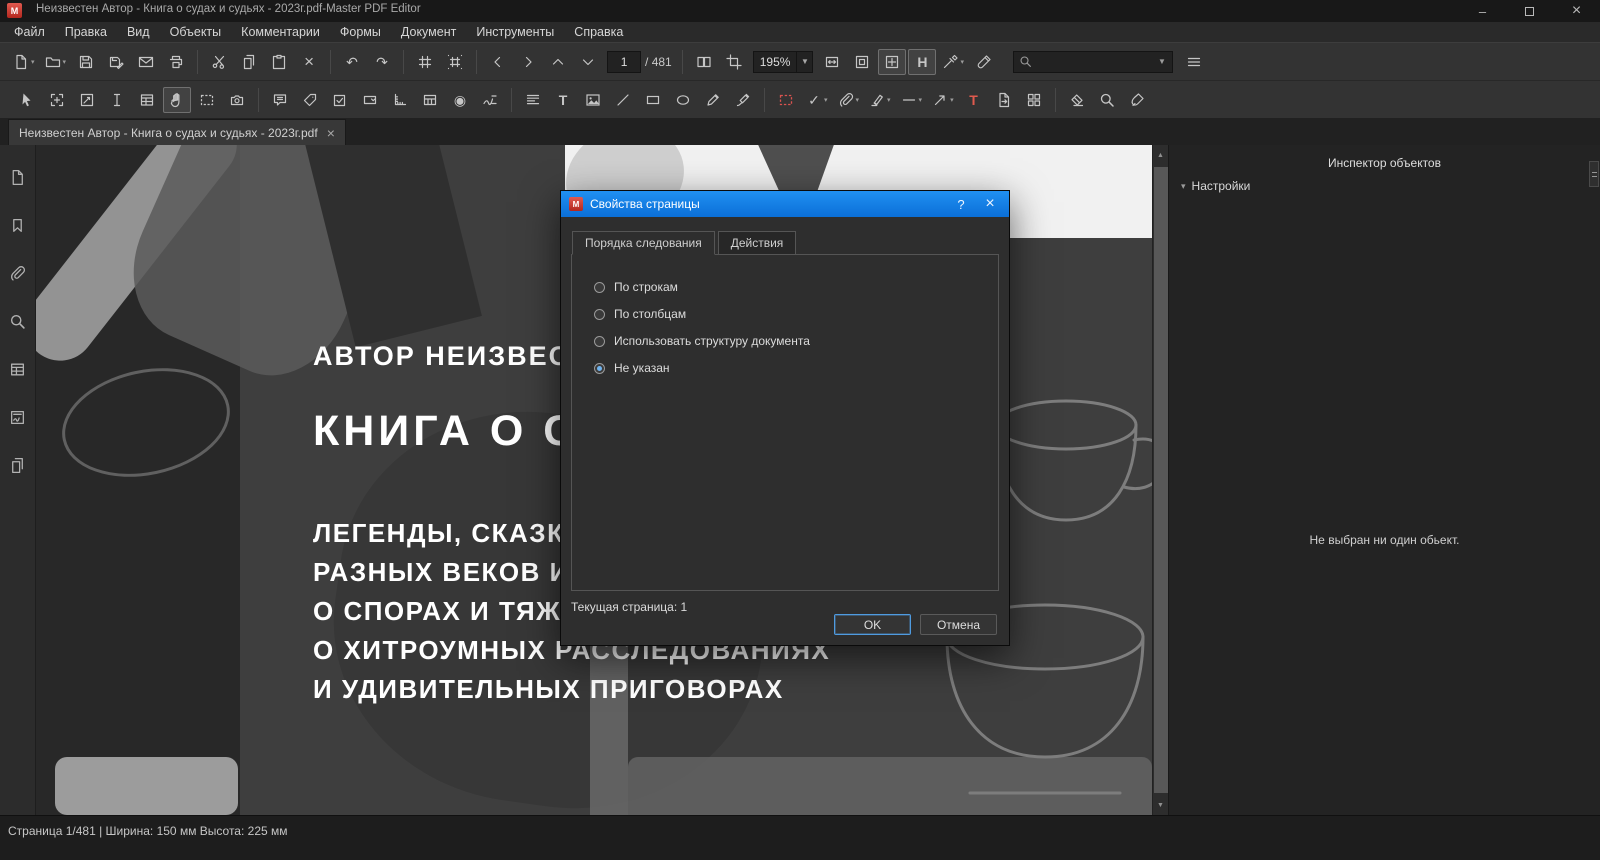  What do you see at coordinates (400, 100) in the screenshot?
I see `measure-tool-button` at bounding box center [400, 100].